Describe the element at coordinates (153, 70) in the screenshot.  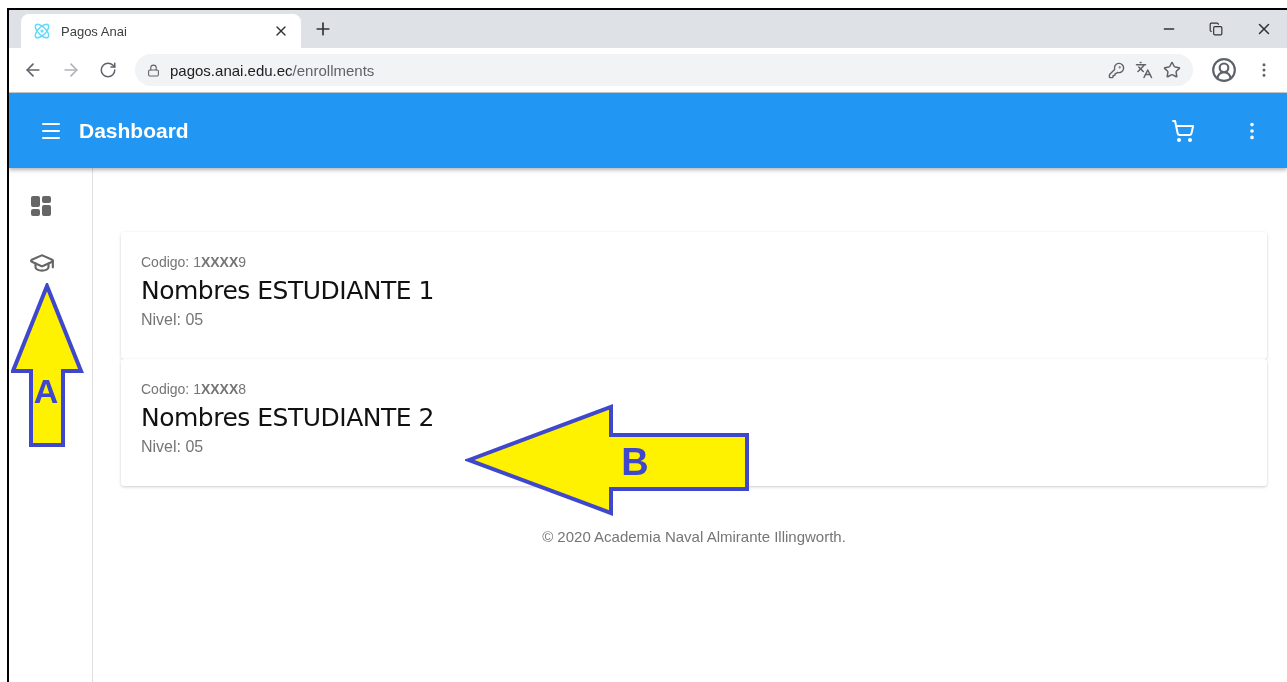
I see `lock-icon` at that location.